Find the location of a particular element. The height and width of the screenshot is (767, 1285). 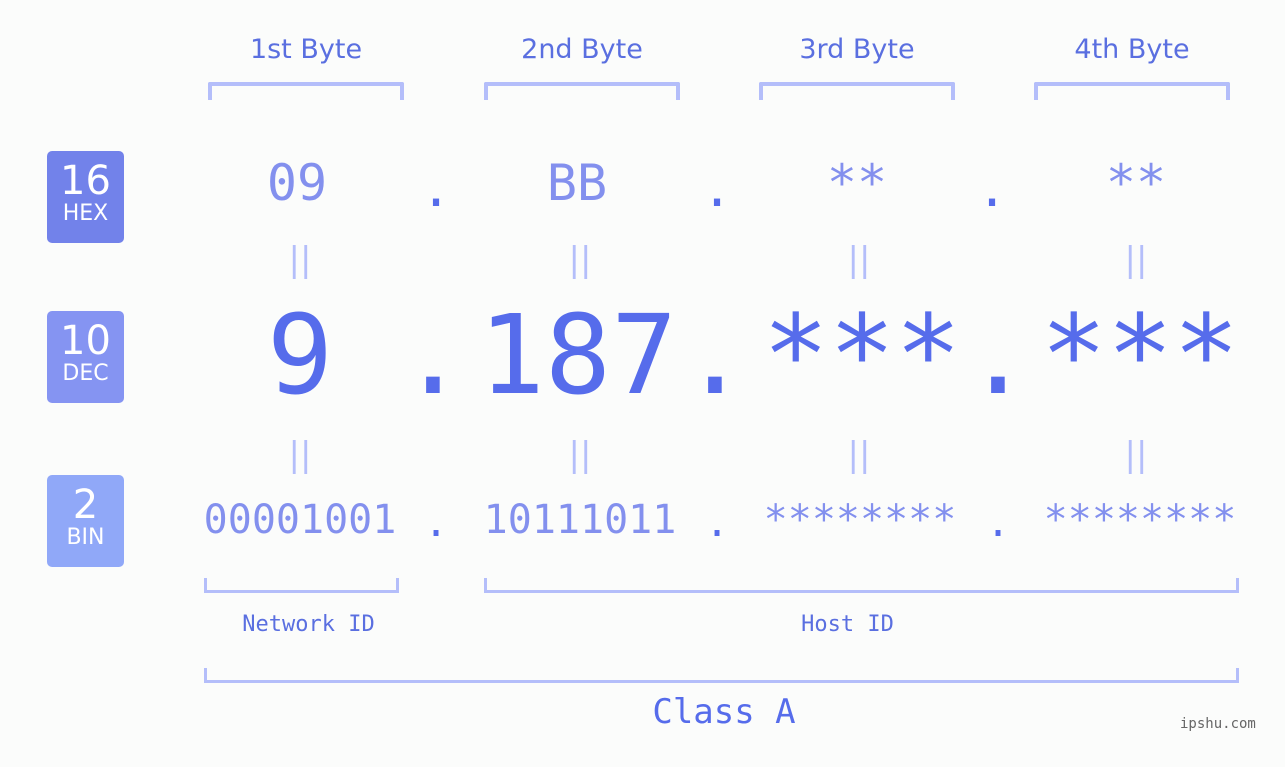

byte-header-1: 1st Byte is located at coordinates (306, 49).